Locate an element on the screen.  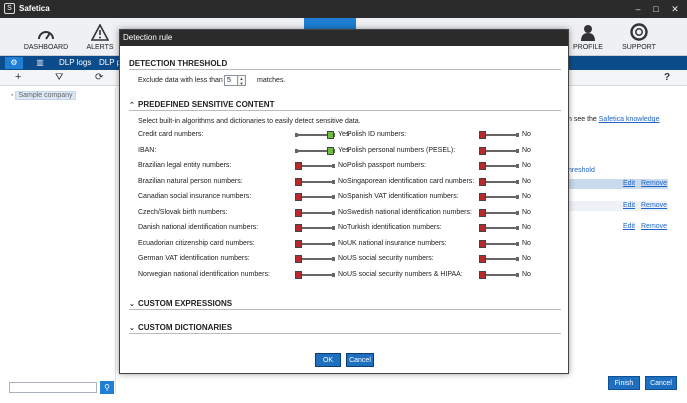
safetica-logo-icon: S is located at coordinates (9, 8).